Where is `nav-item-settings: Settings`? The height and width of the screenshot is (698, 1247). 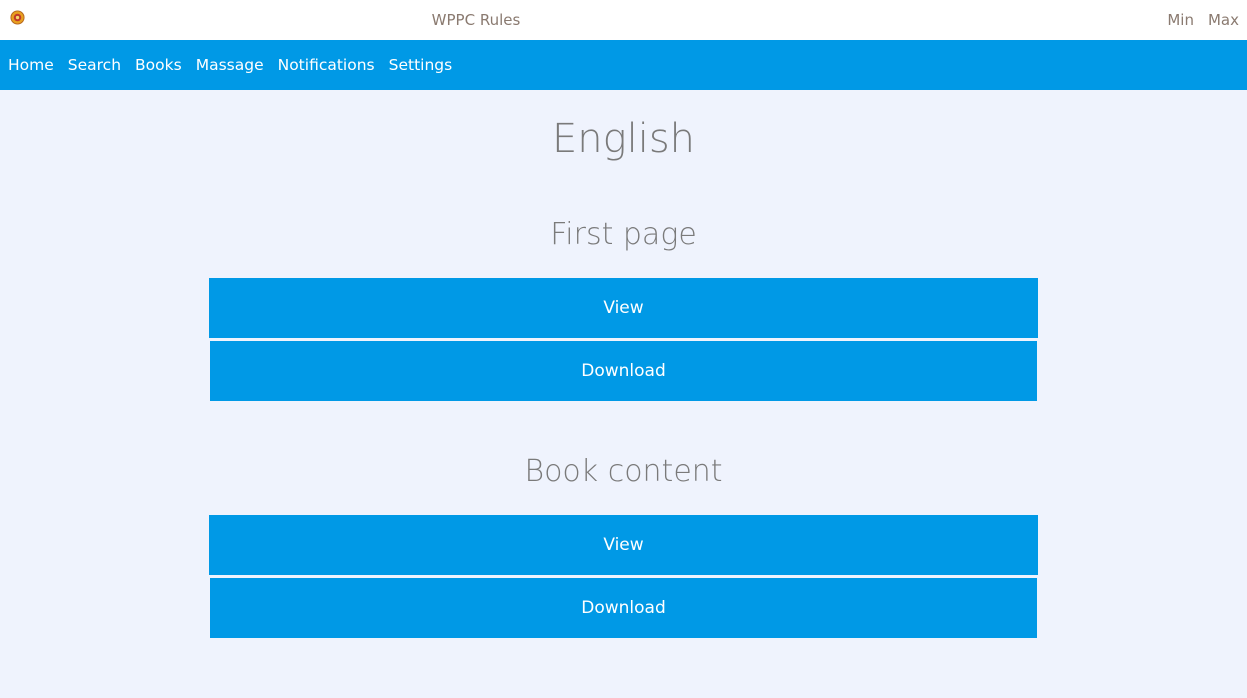
nav-item-settings: Settings is located at coordinates (421, 65).